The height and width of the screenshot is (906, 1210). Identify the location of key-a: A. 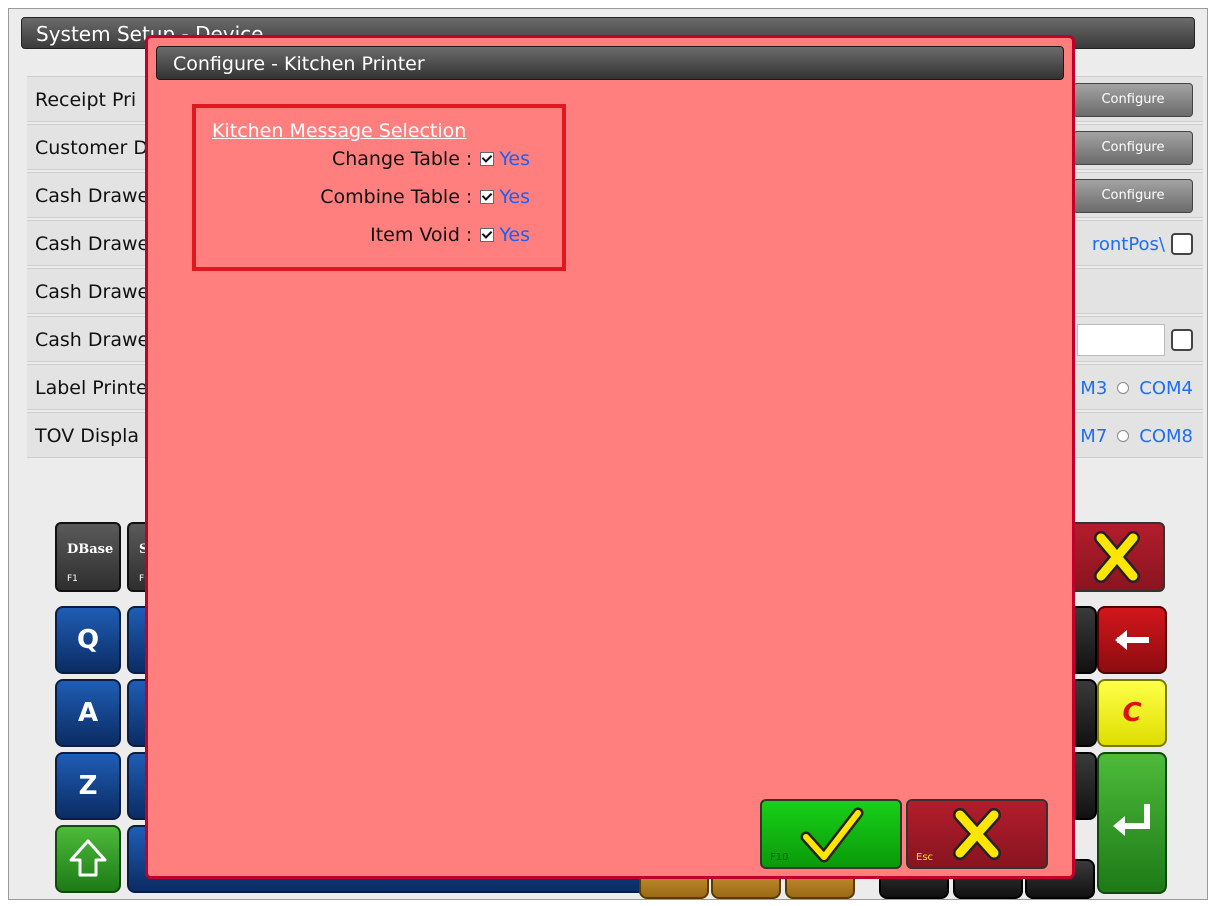
(88, 713).